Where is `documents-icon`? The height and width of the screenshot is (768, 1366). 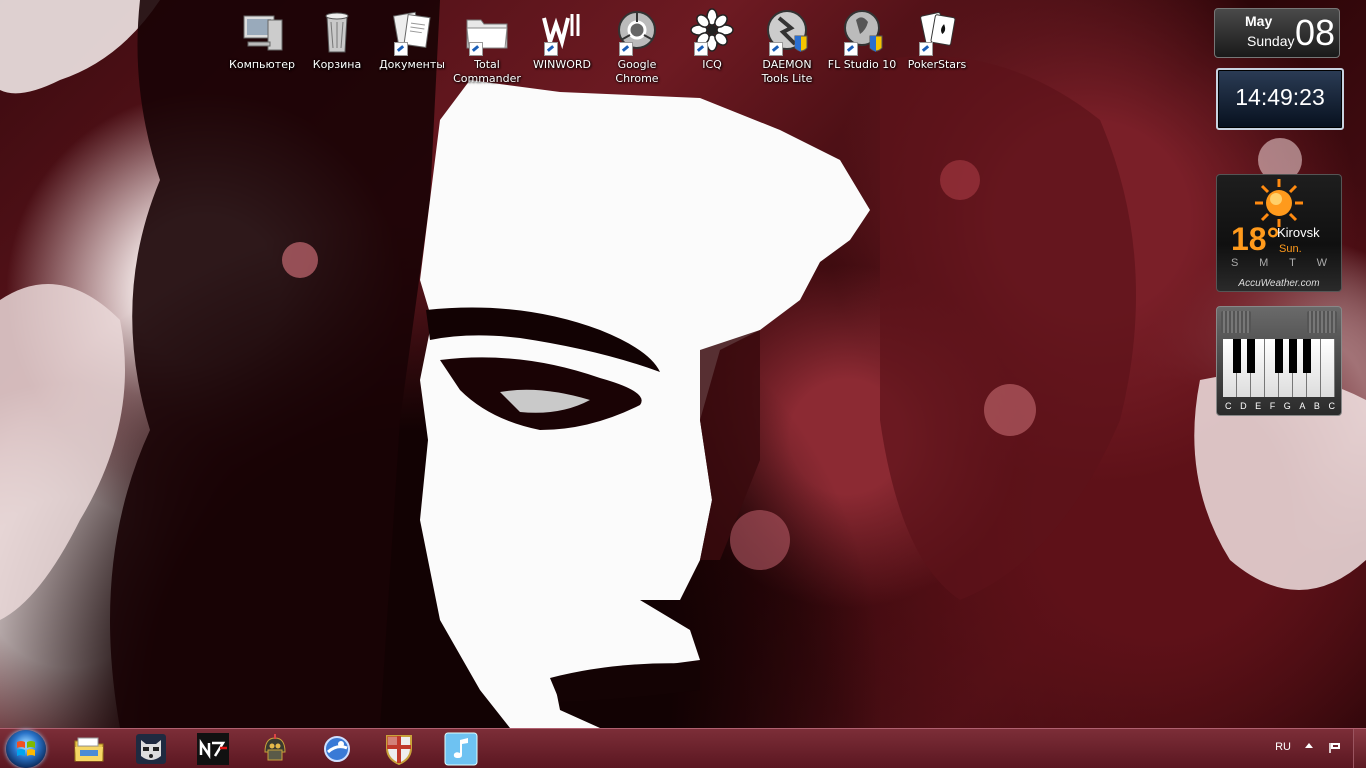 documents-icon is located at coordinates (412, 32).